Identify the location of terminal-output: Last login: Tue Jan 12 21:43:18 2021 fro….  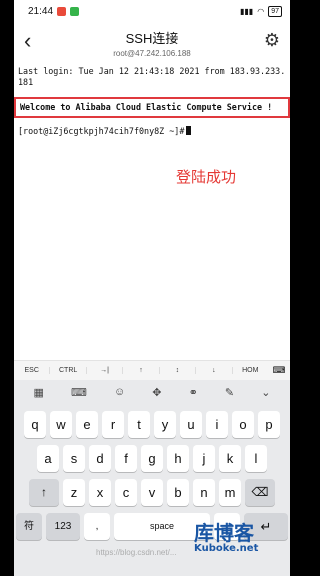
(152, 101).